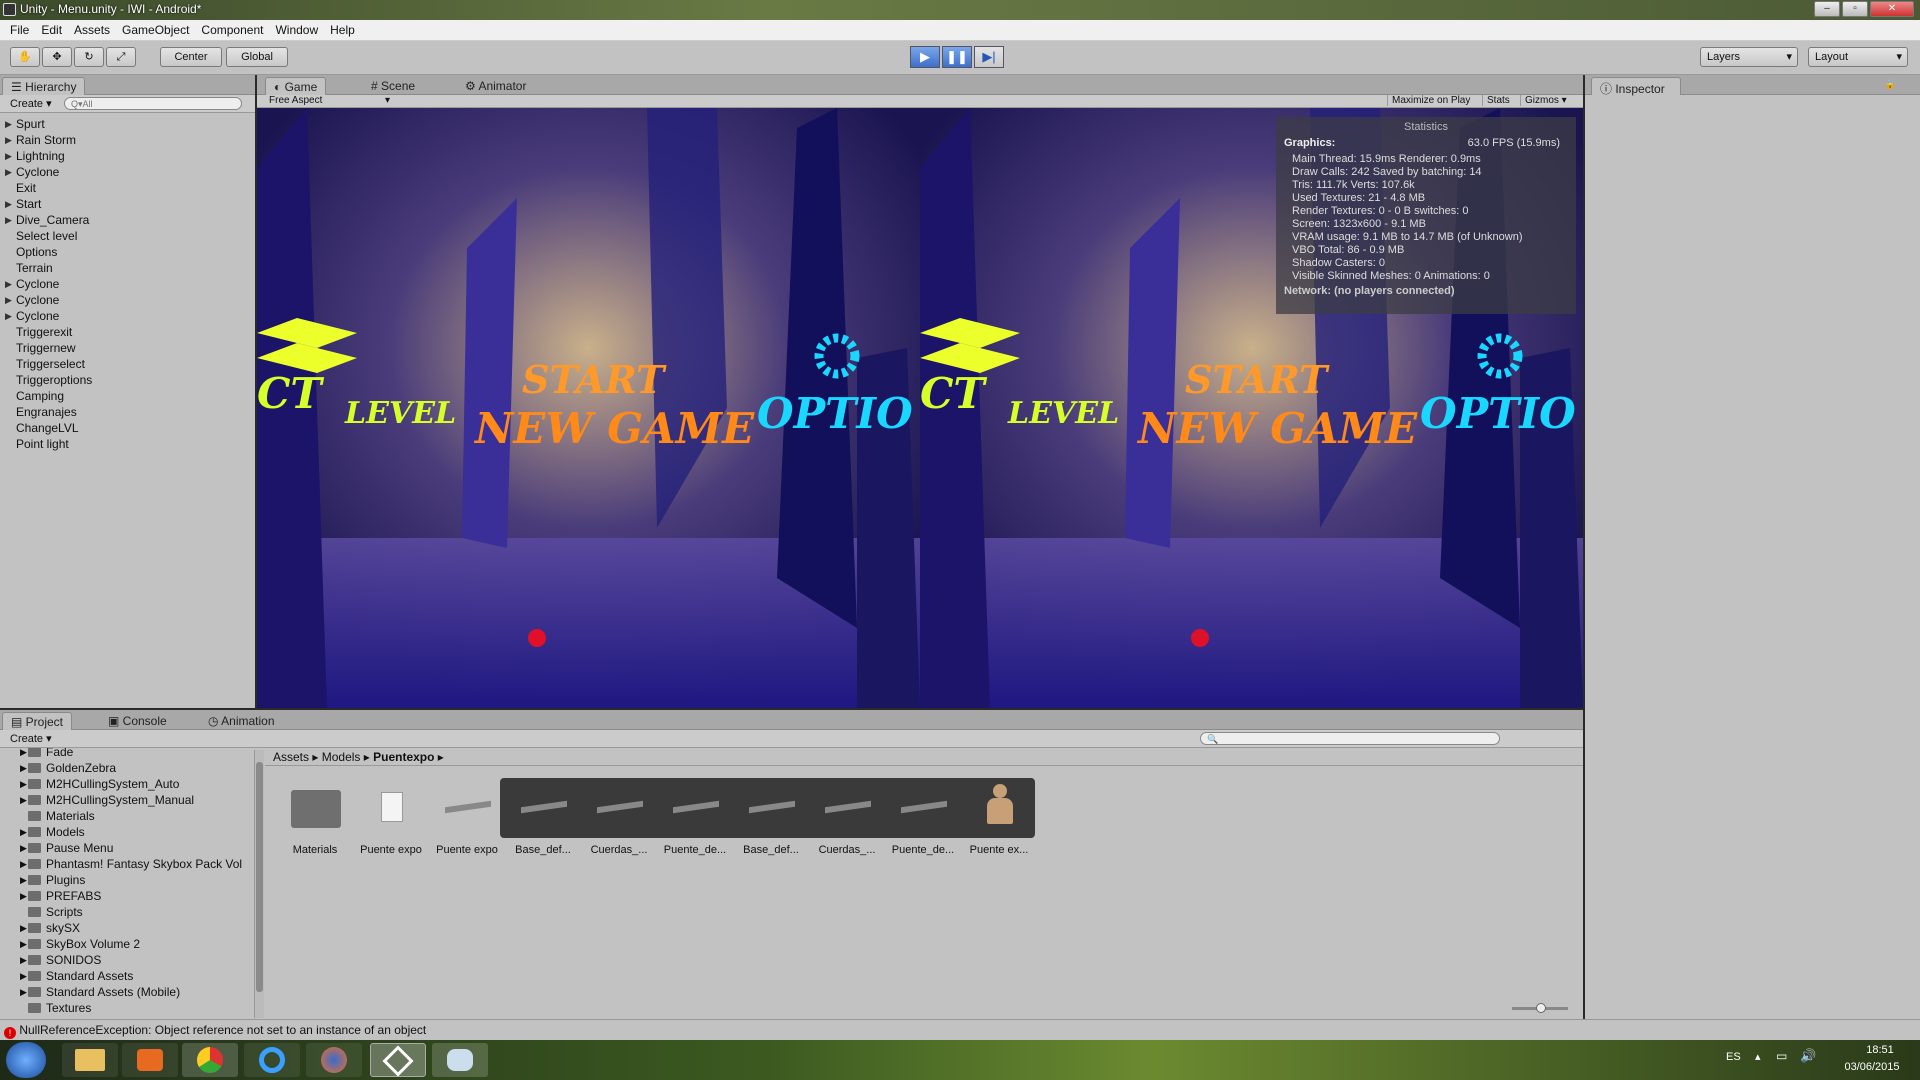 Image resolution: width=1920 pixels, height=1080 pixels. What do you see at coordinates (25, 57) in the screenshot?
I see `hand-tool-button: ✋` at bounding box center [25, 57].